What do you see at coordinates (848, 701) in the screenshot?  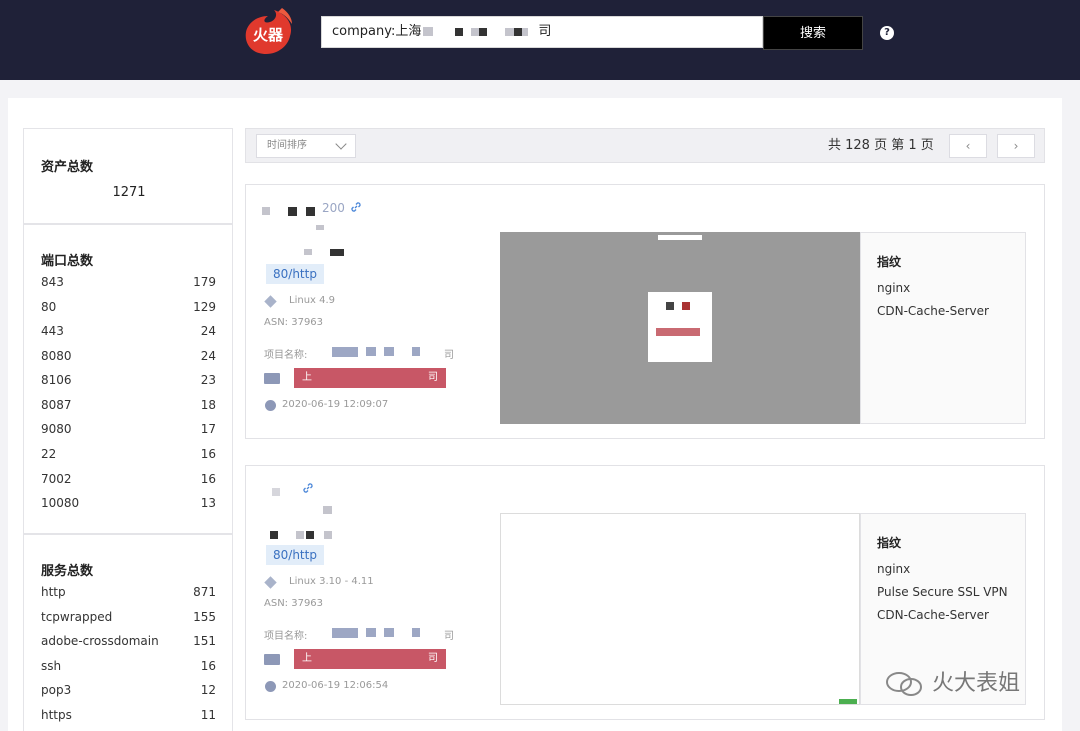 I see `preview-status-indicator` at bounding box center [848, 701].